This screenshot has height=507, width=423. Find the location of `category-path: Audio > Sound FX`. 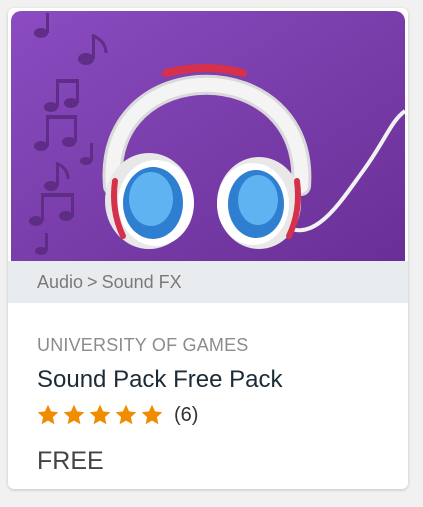

category-path: Audio > Sound FX is located at coordinates (109, 282).